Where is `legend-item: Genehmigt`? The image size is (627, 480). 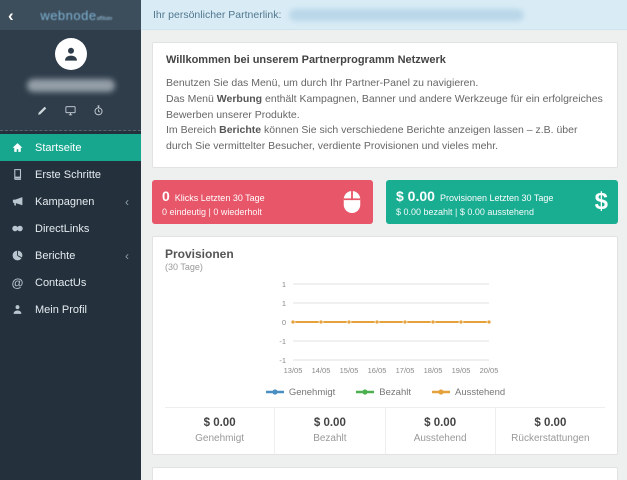
legend-item: Genehmigt is located at coordinates (300, 392).